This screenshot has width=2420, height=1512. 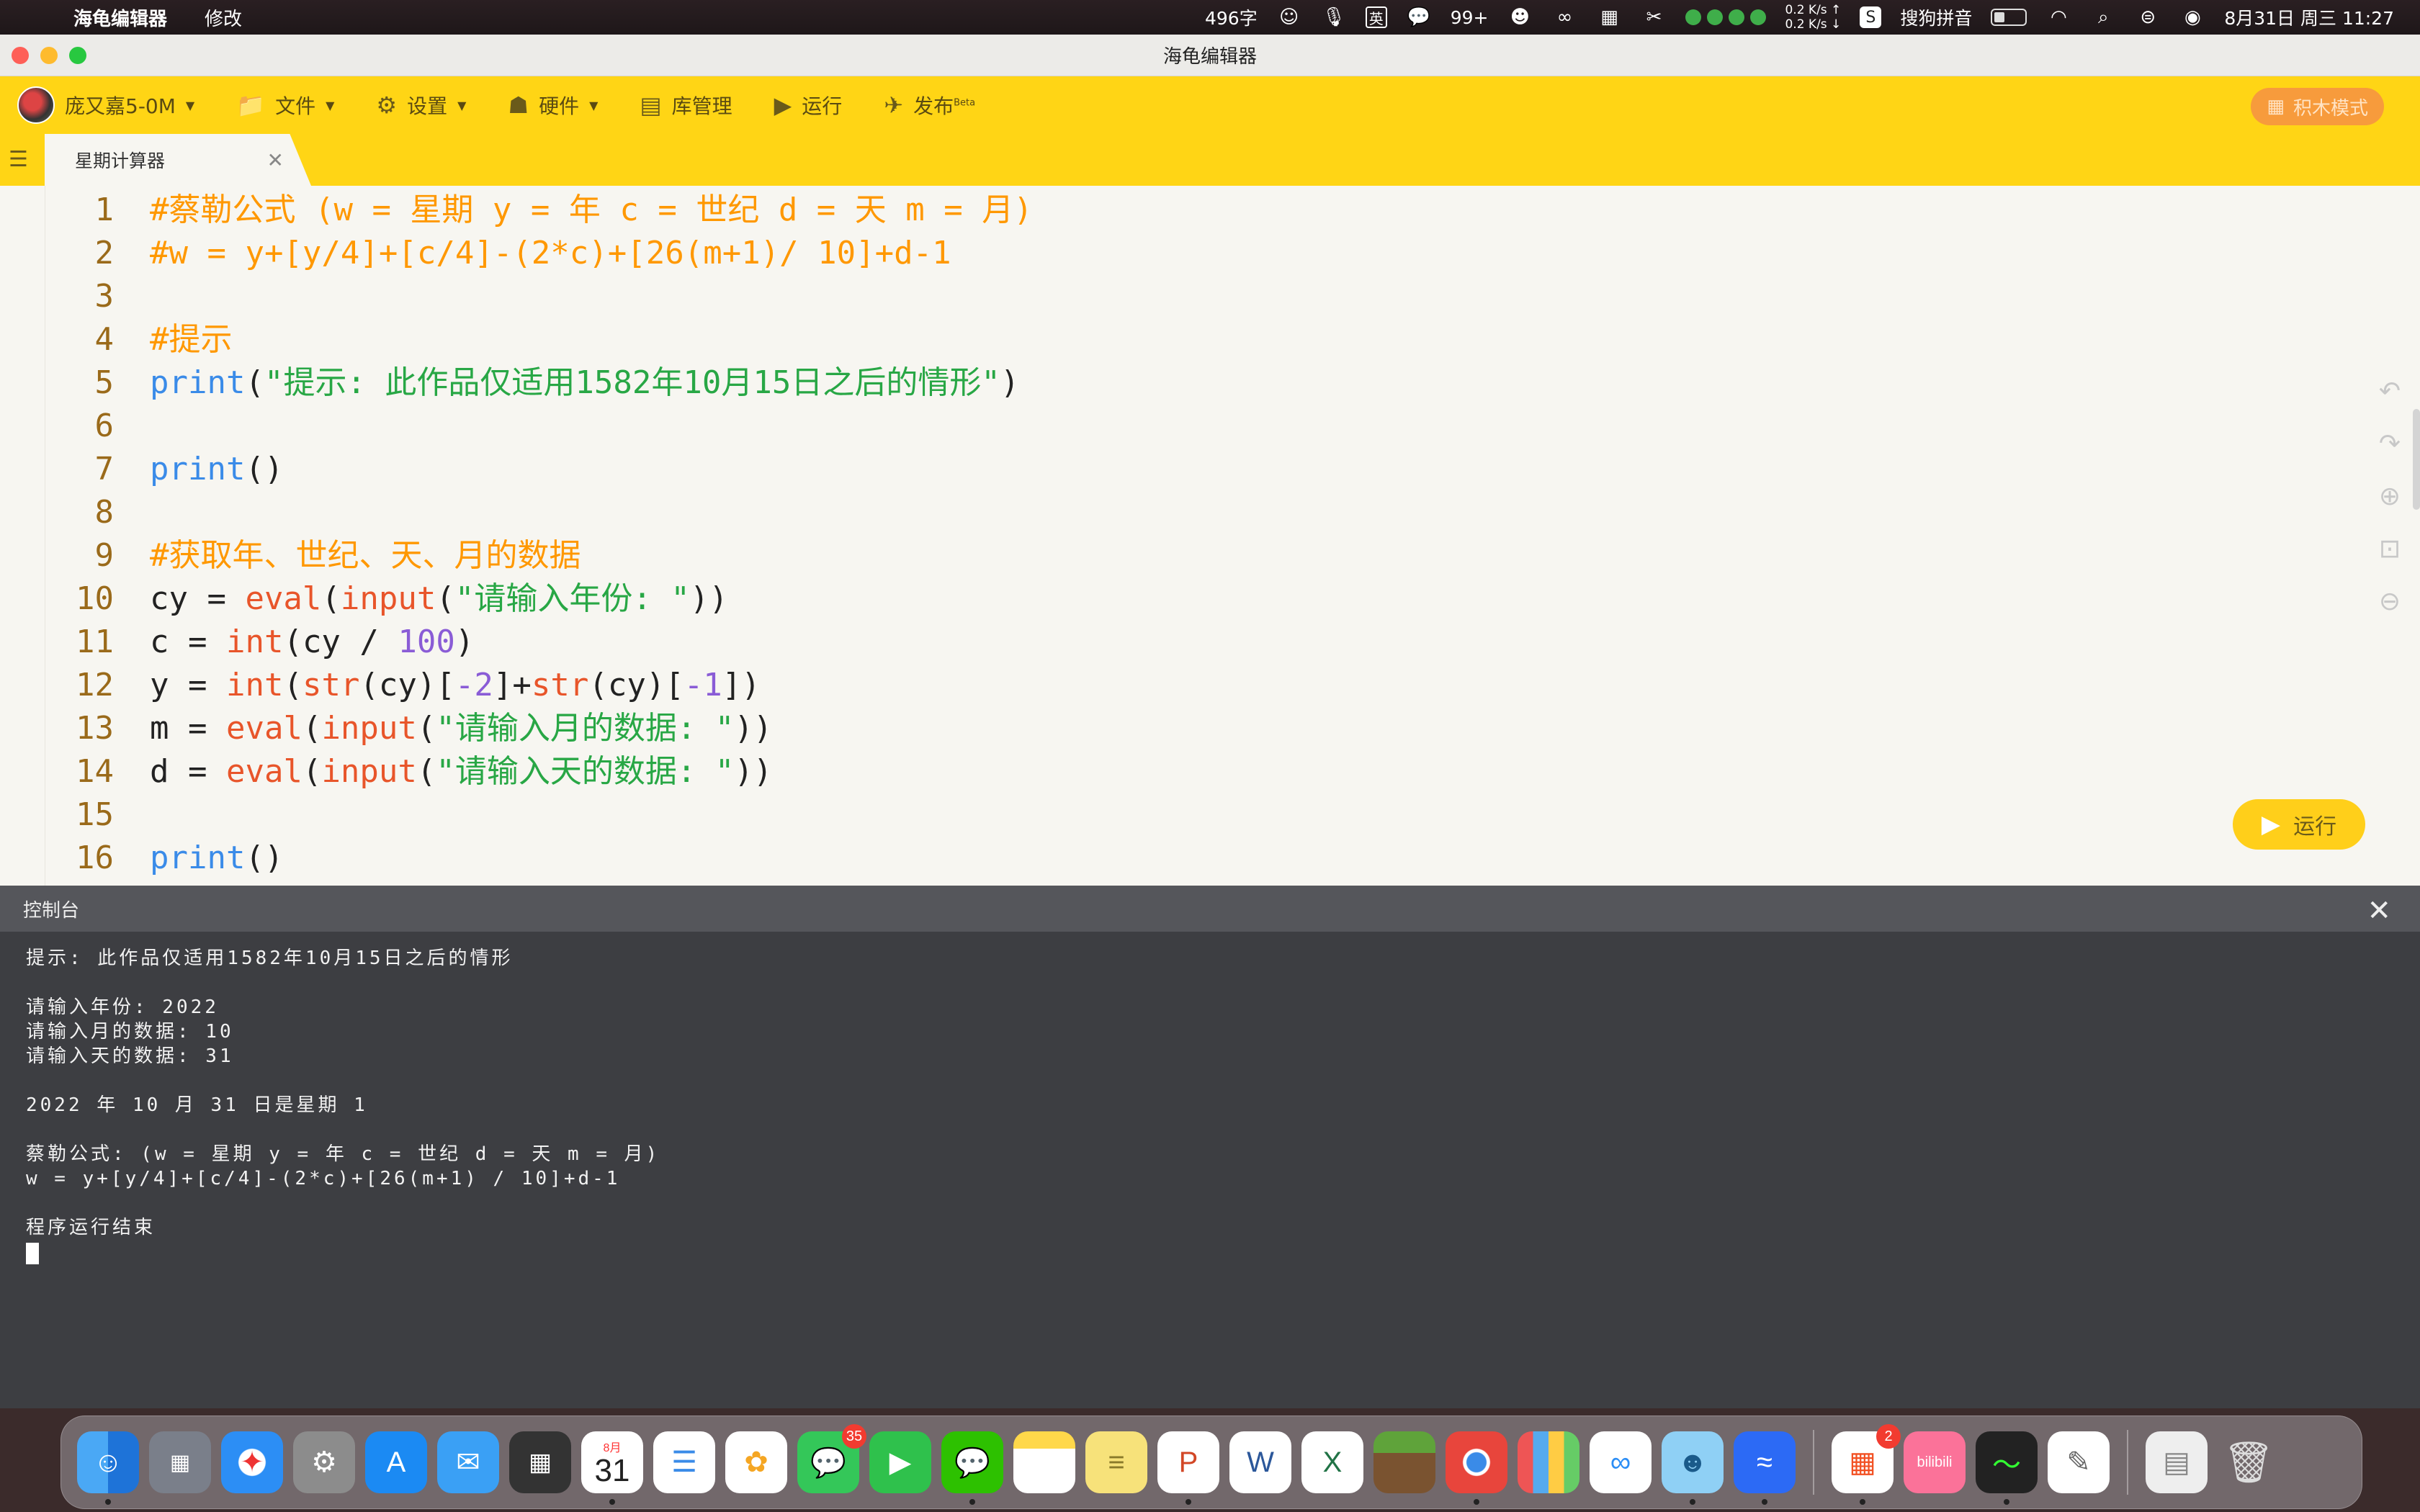 What do you see at coordinates (1404, 1462) in the screenshot?
I see `minecraft-icon` at bounding box center [1404, 1462].